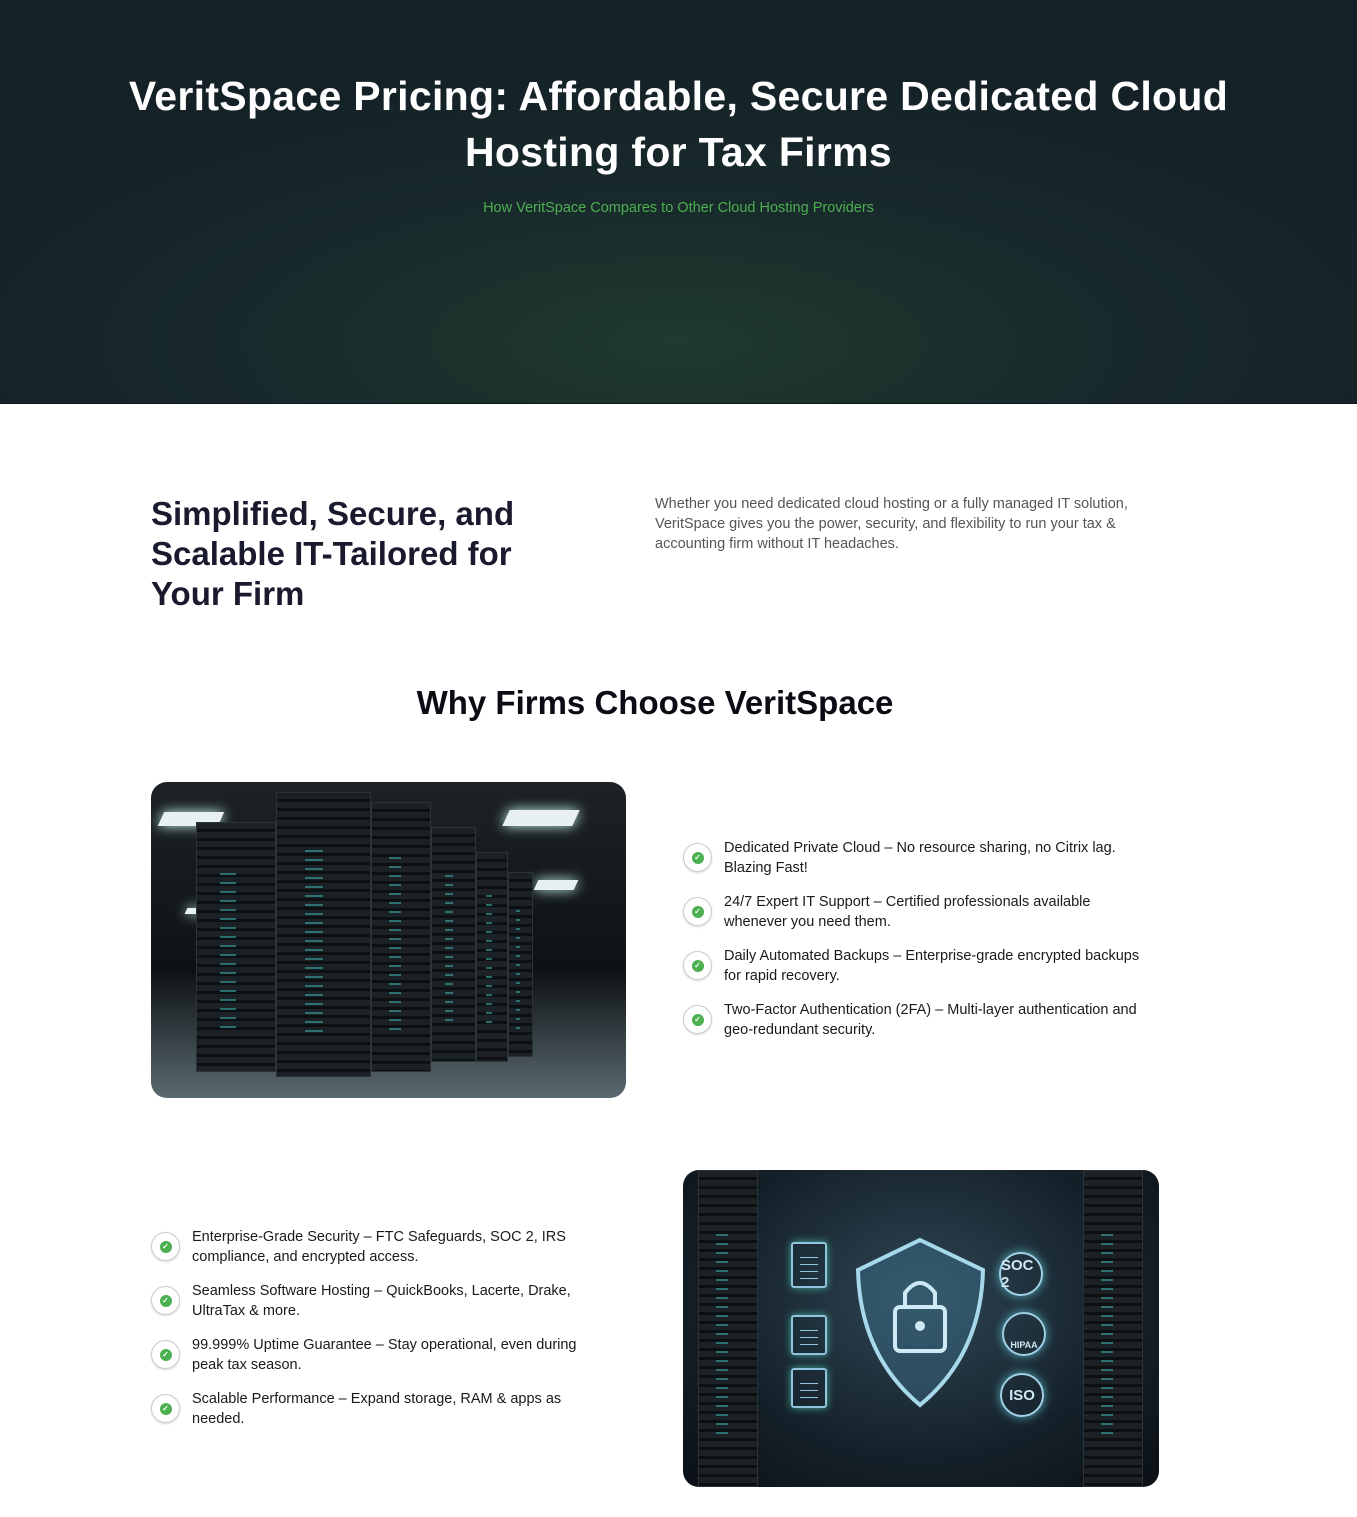 This screenshot has height=1517, width=1357. I want to click on soc2-badge: SOC 2, so click(1021, 1274).